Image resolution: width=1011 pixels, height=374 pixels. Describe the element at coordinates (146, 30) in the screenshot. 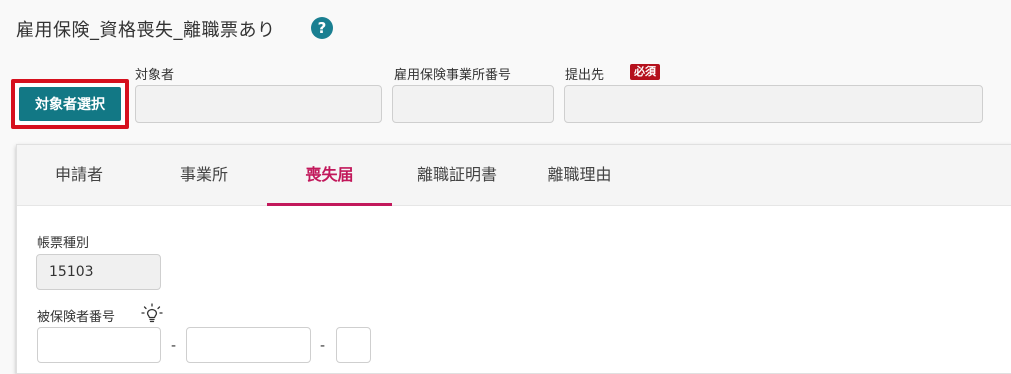

I see `page-title: 雇用保険_資格喪失_離職票あり` at that location.